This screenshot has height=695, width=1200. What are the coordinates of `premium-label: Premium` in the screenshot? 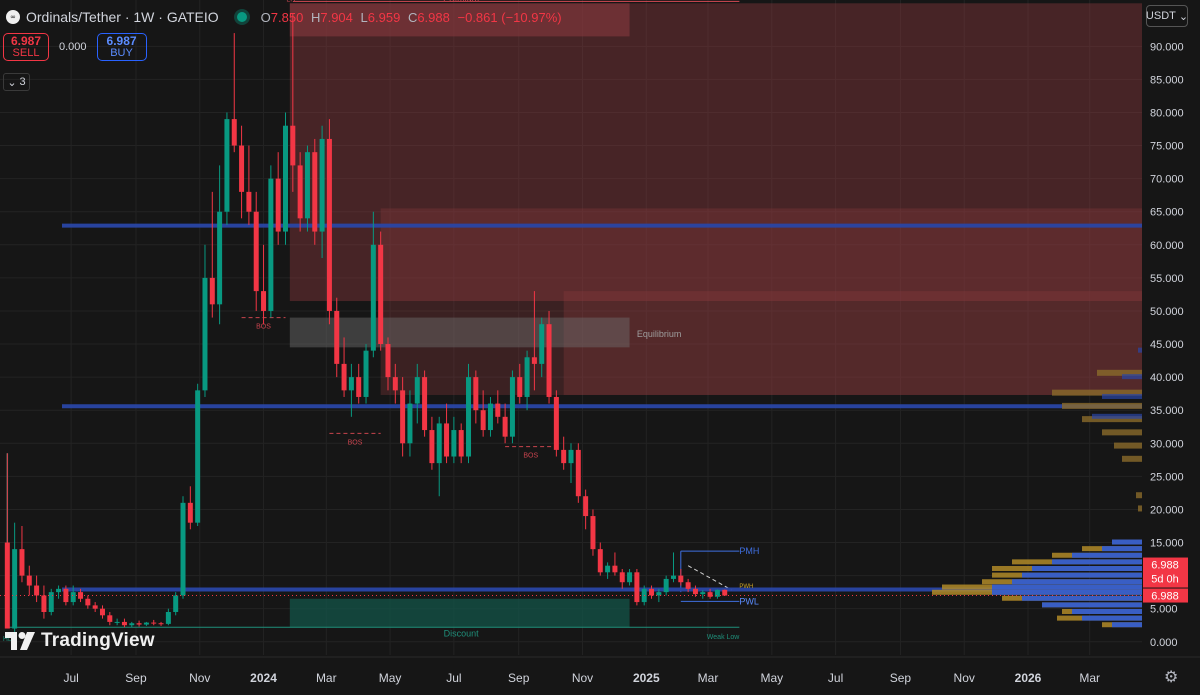 It's located at (461, 1).